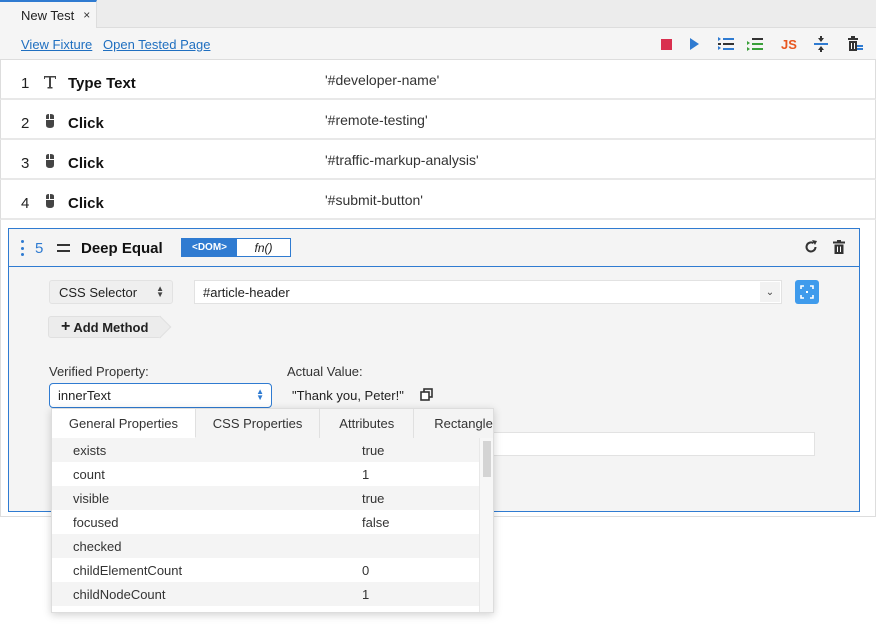  What do you see at coordinates (325, 371) in the screenshot?
I see `actual-value-label: Actual Value:` at bounding box center [325, 371].